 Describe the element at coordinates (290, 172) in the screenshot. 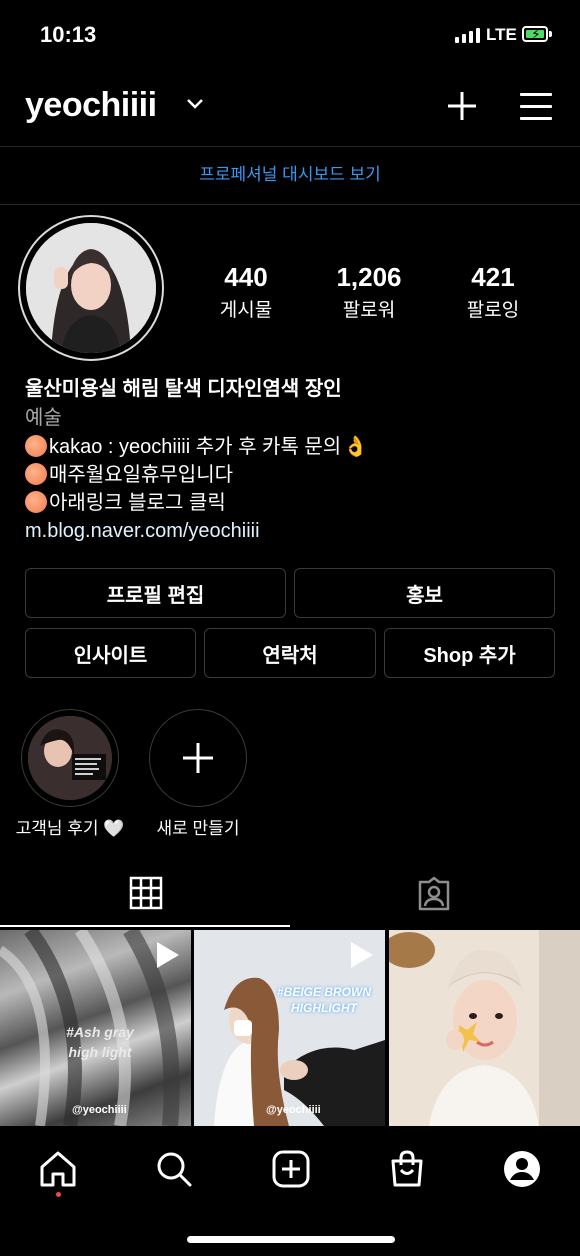

I see `professional-dashboard-link: 프로페셔널 대시보드 보기` at that location.